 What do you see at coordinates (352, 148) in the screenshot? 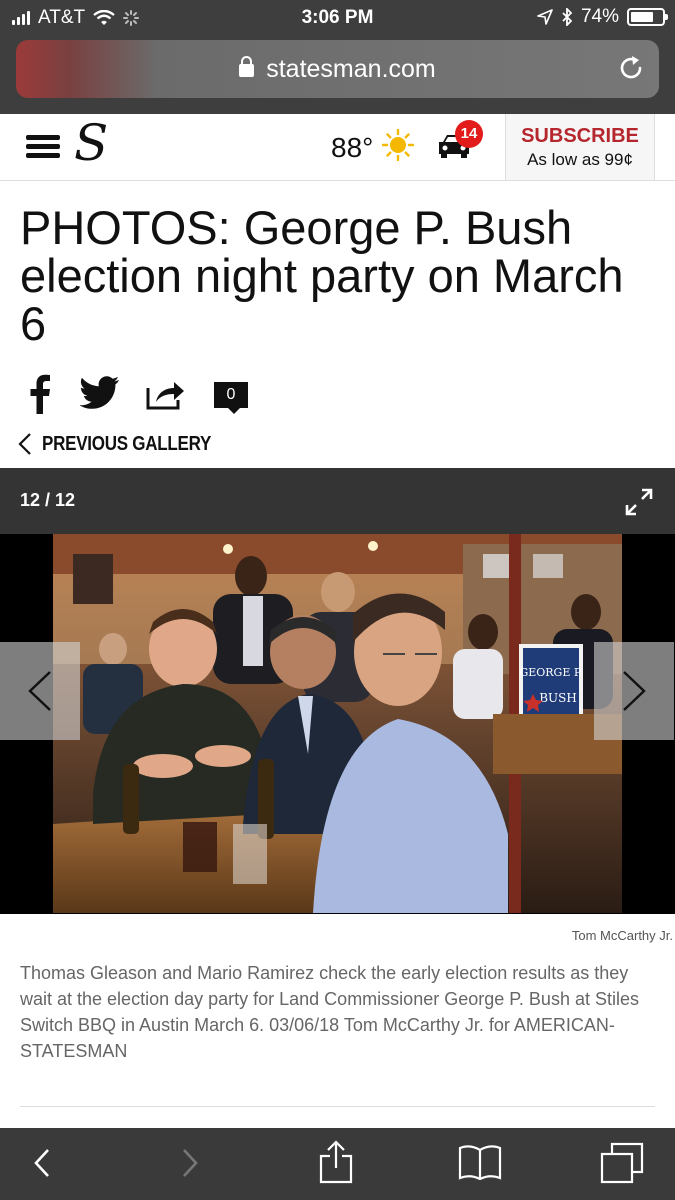
I see `weather-temperature: 88°` at bounding box center [352, 148].